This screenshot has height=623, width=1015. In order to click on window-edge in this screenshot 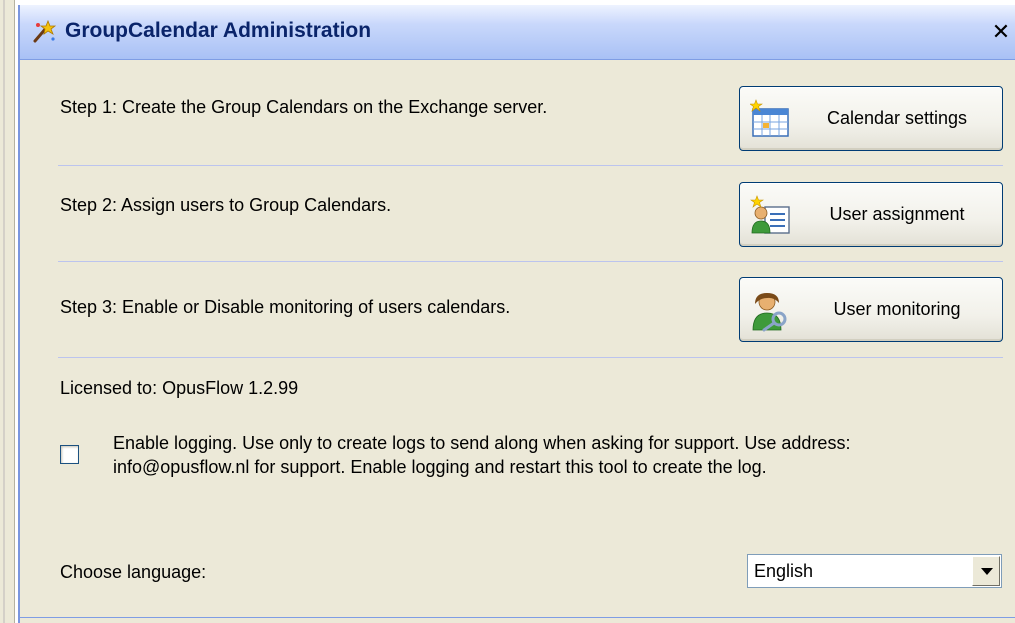, I will do `click(7, 311)`.